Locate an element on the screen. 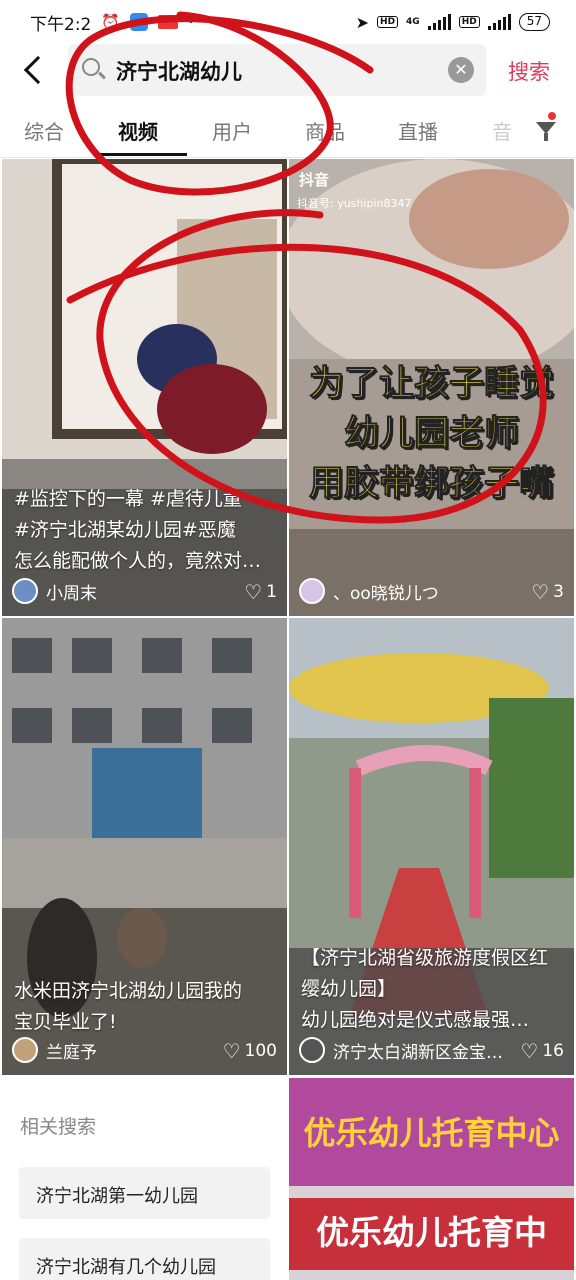  search-row: 济宁北湖幼儿 ✕ 搜索 is located at coordinates (288, 70).